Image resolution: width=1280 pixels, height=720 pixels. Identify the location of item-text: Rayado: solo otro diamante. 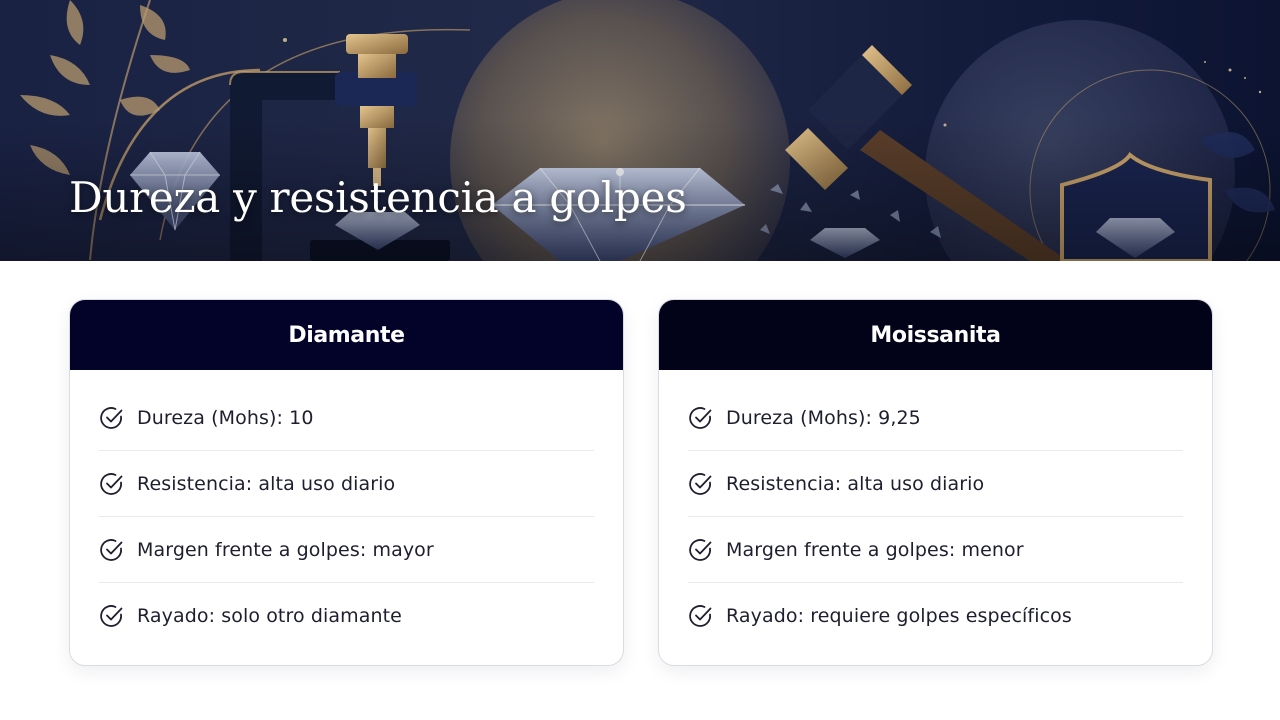
(269, 616).